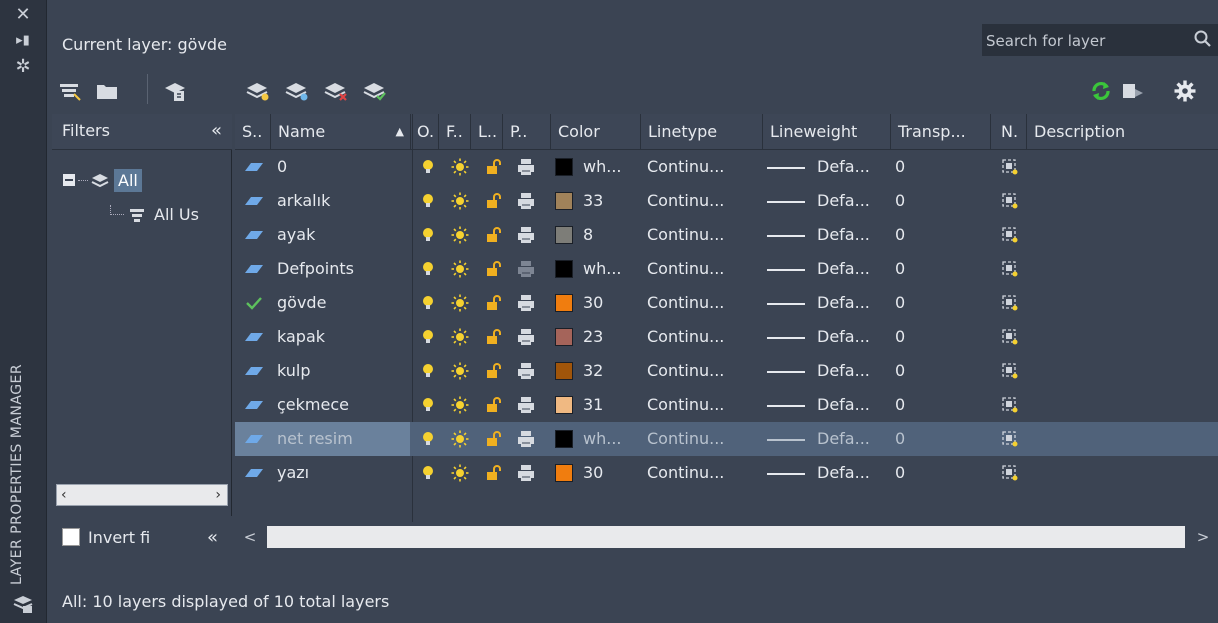 The width and height of the screenshot is (1218, 623). What do you see at coordinates (726, 405) in the screenshot?
I see `table-row: çekmece 31 Continu... Defa... 0` at bounding box center [726, 405].